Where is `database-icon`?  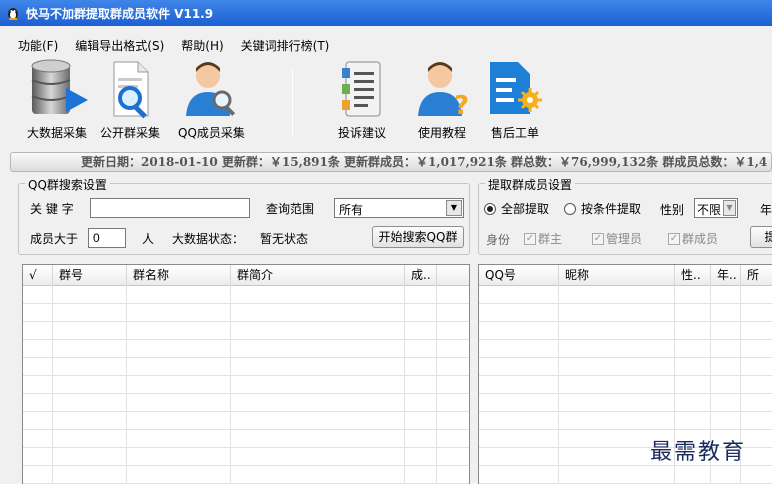
database-icon is located at coordinates (59, 86).